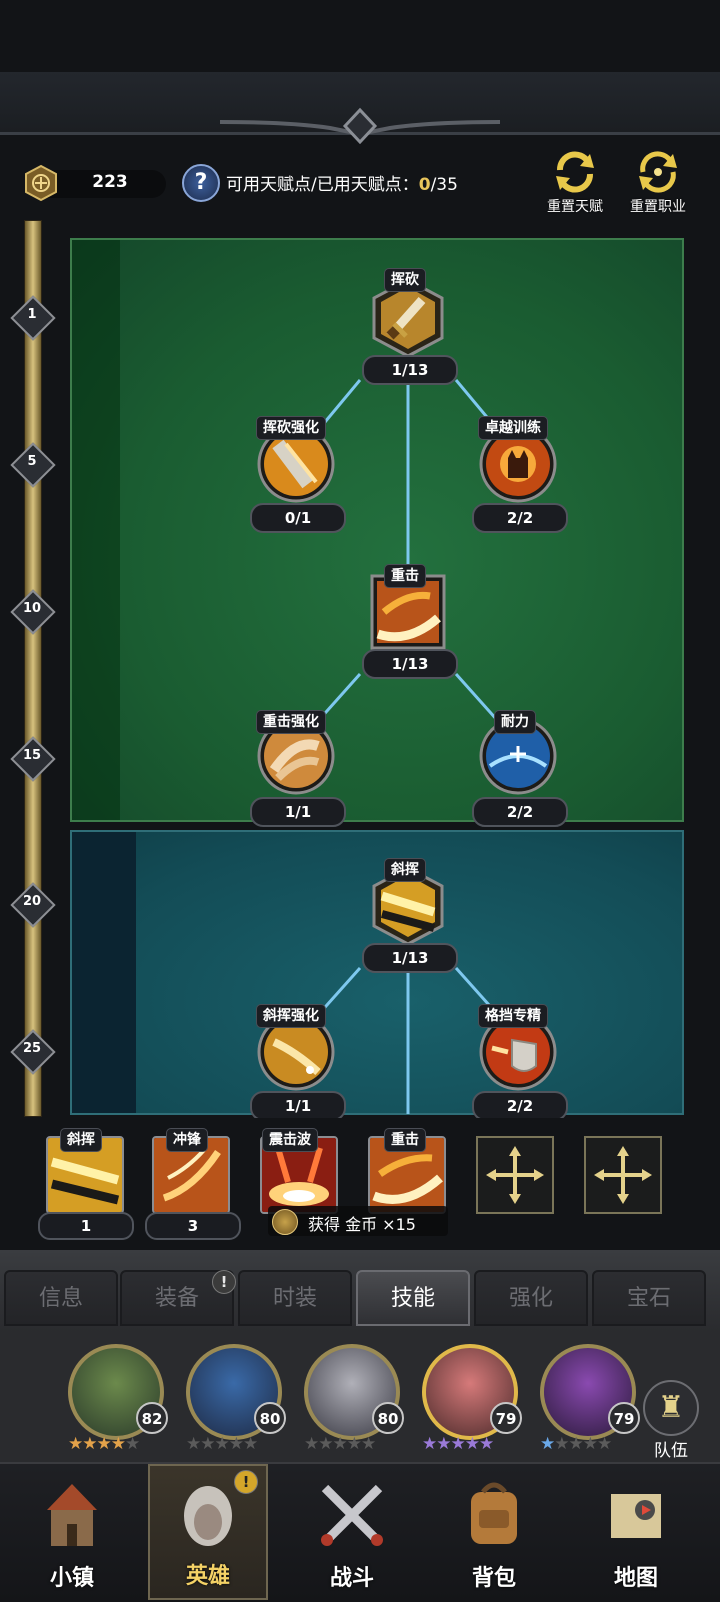 The image size is (720, 1602). Describe the element at coordinates (352, 1515) in the screenshot. I see `crossed-swords-icon` at that location.